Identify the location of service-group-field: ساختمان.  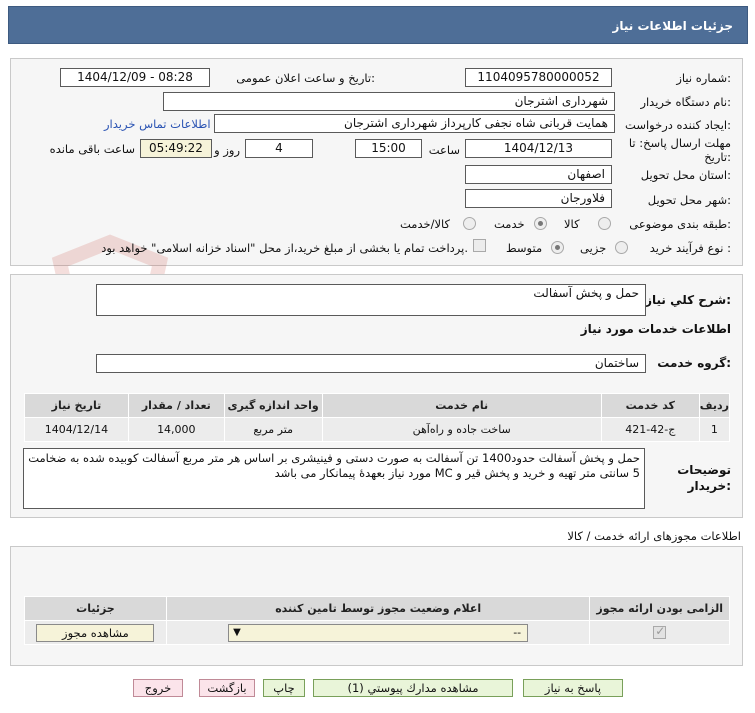
(371, 363).